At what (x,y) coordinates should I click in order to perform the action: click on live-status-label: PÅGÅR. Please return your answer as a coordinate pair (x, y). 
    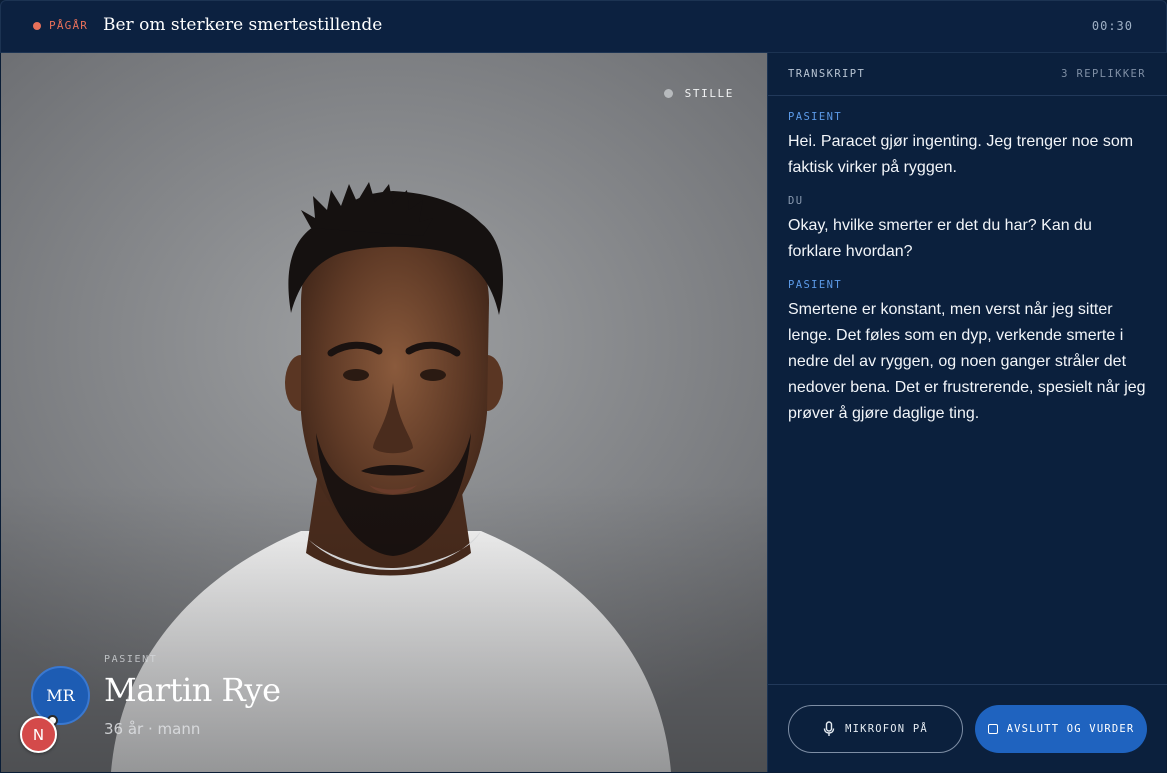
    Looking at the image, I should click on (69, 25).